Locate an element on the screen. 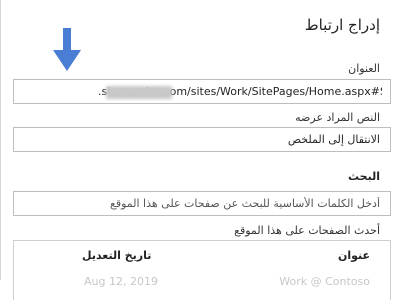 The width and height of the screenshot is (402, 300). arrow-down-icon is located at coordinates (67, 49).